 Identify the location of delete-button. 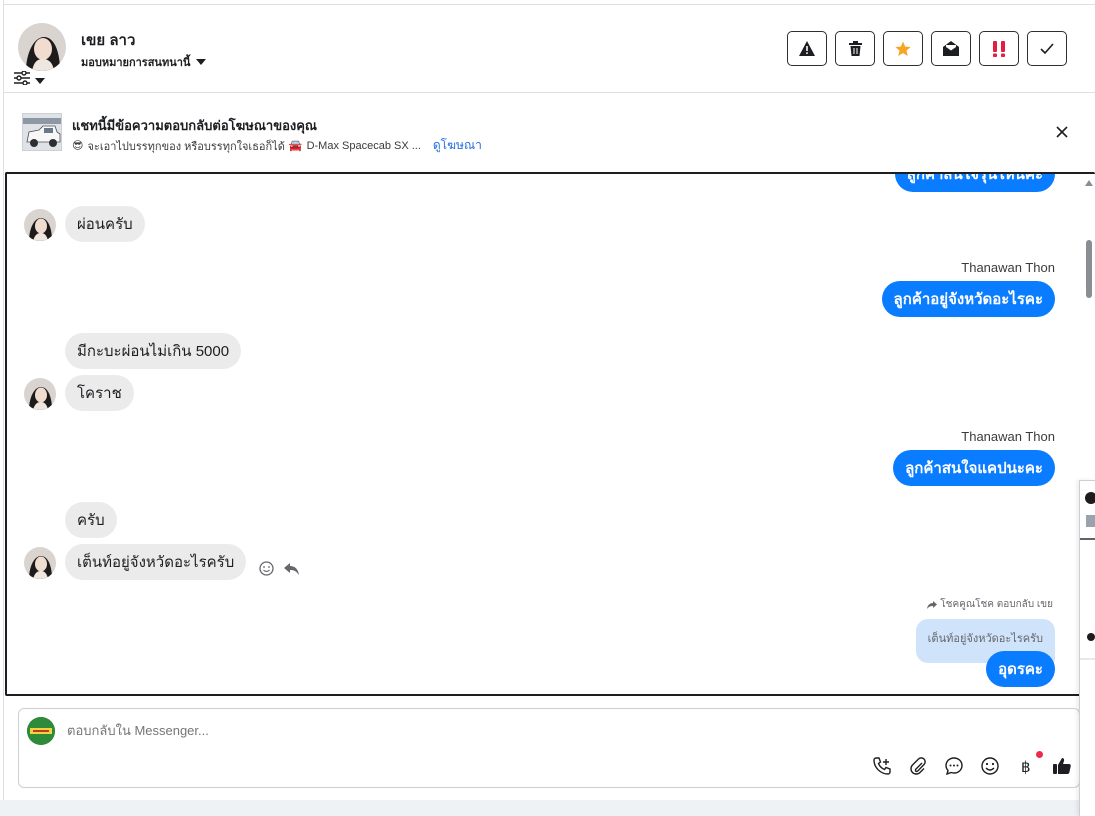
(855, 48).